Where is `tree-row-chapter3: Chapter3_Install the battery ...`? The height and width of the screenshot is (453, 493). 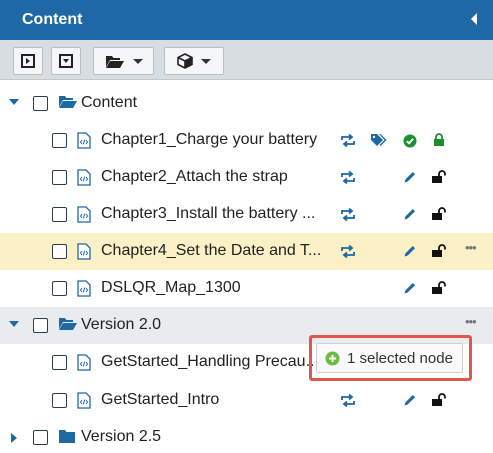
tree-row-chapter3: Chapter3_Install the battery ... is located at coordinates (246, 214).